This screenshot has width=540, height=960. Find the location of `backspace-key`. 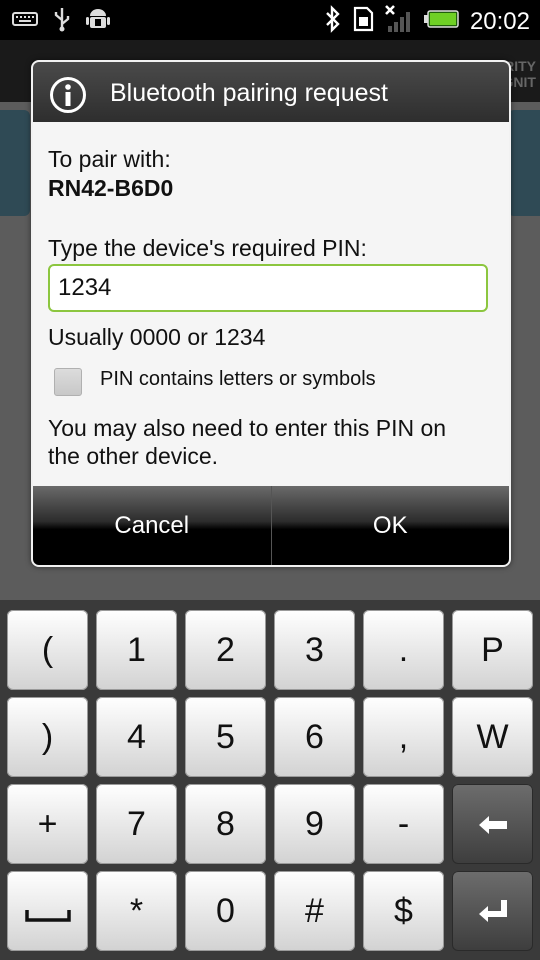

backspace-key is located at coordinates (492, 824).